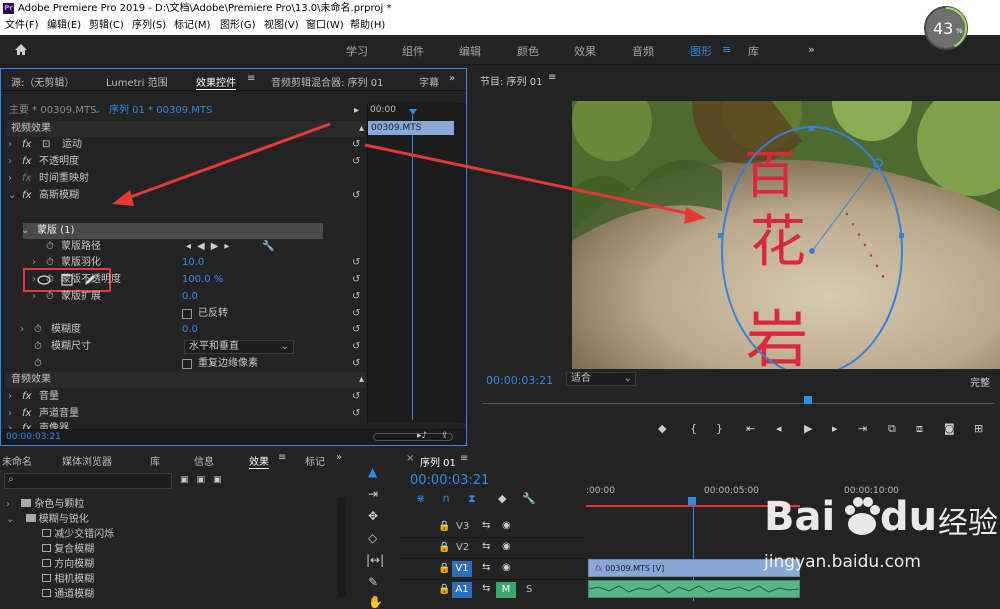 This screenshot has width=1000, height=609. What do you see at coordinates (701, 51) in the screenshot?
I see `workspace-graphics: 图形` at bounding box center [701, 51].